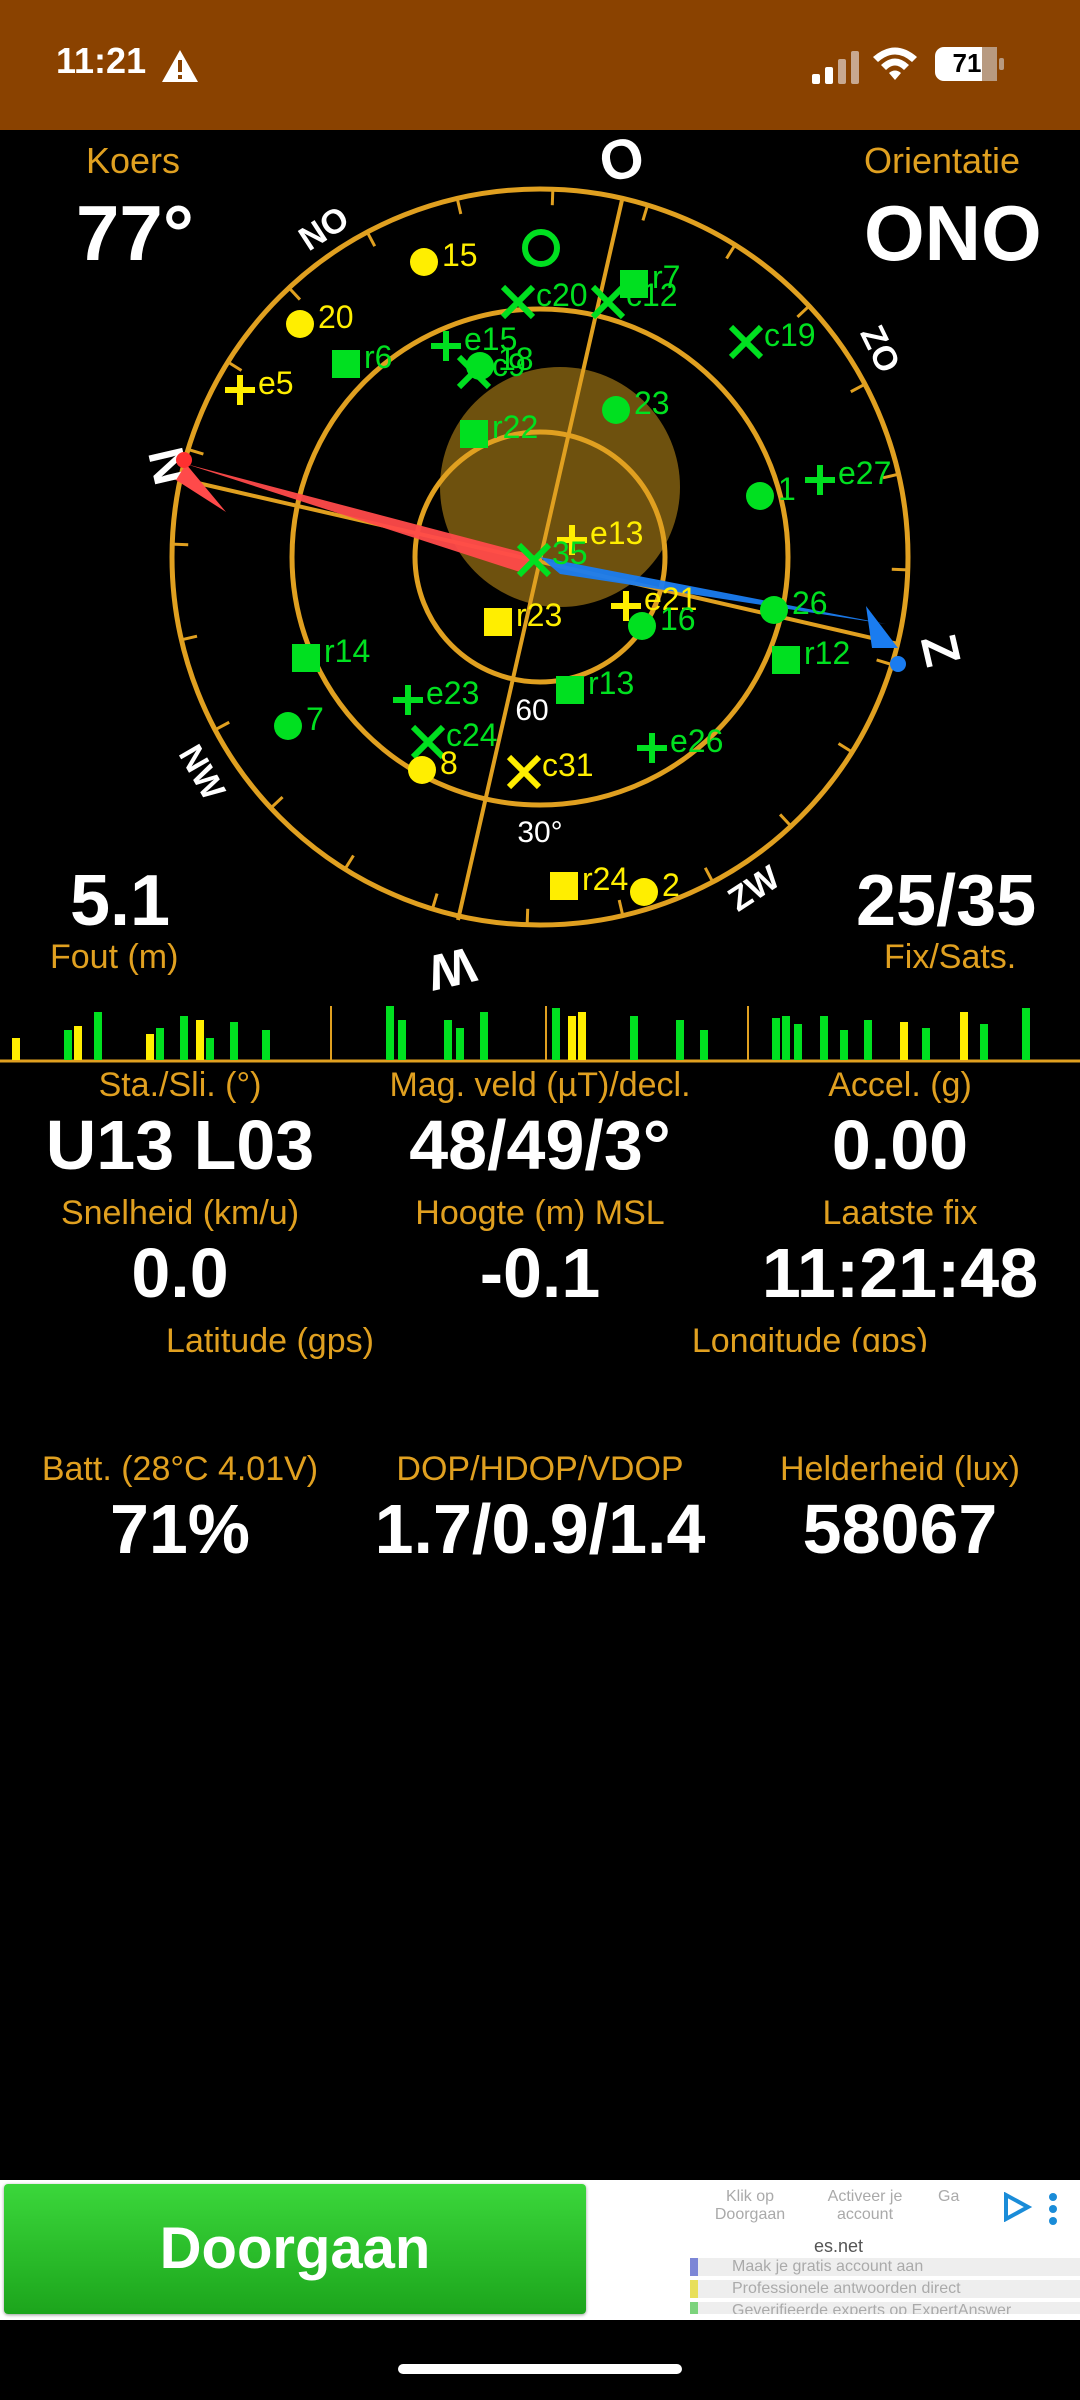  I want to click on orientation-label: Orientatie, so click(942, 160).